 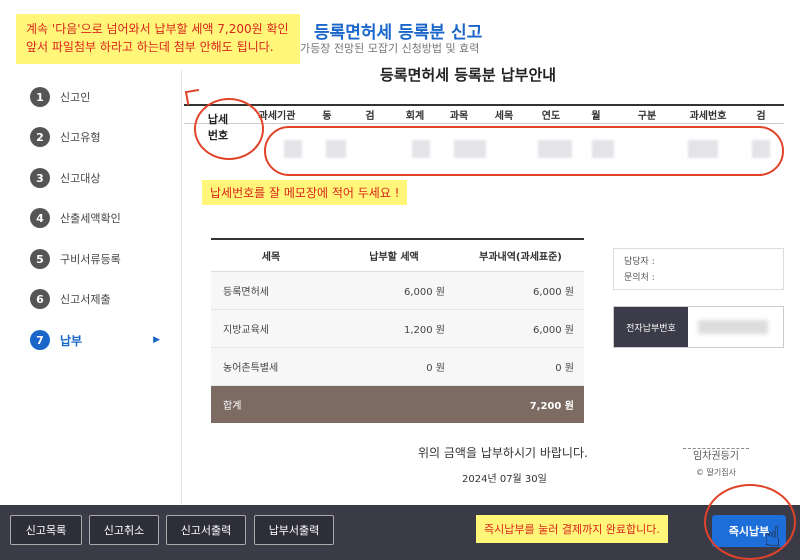 What do you see at coordinates (733, 327) in the screenshot?
I see `redacted-value` at bounding box center [733, 327].